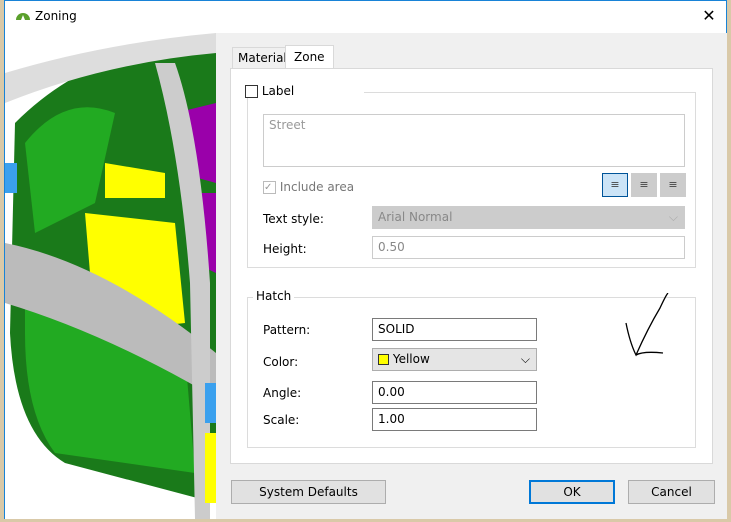 This screenshot has height=522, width=731. Describe the element at coordinates (454, 359) in the screenshot. I see `color-select: Yellow ⌵` at that location.